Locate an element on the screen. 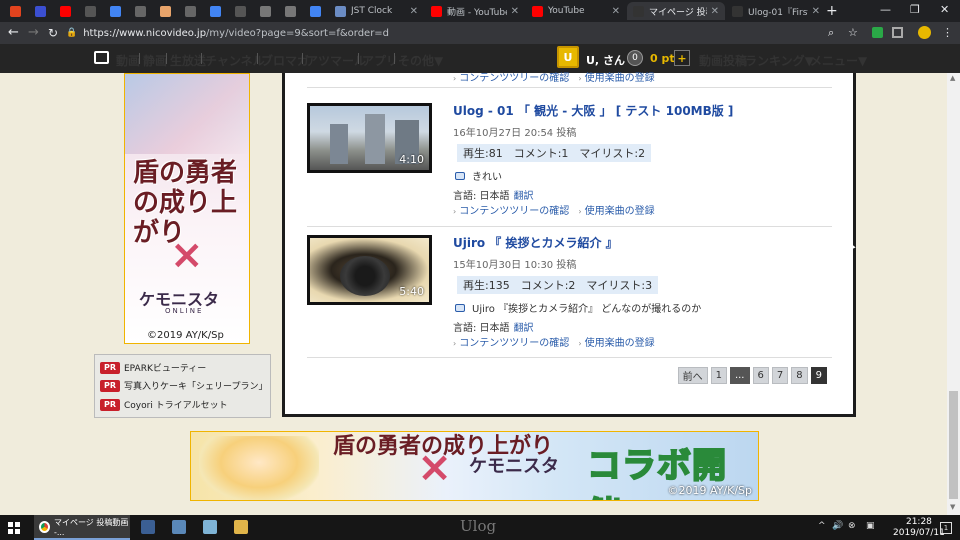 This screenshot has width=960, height=540. chrome-menu-icon: ⋮ is located at coordinates (947, 33).